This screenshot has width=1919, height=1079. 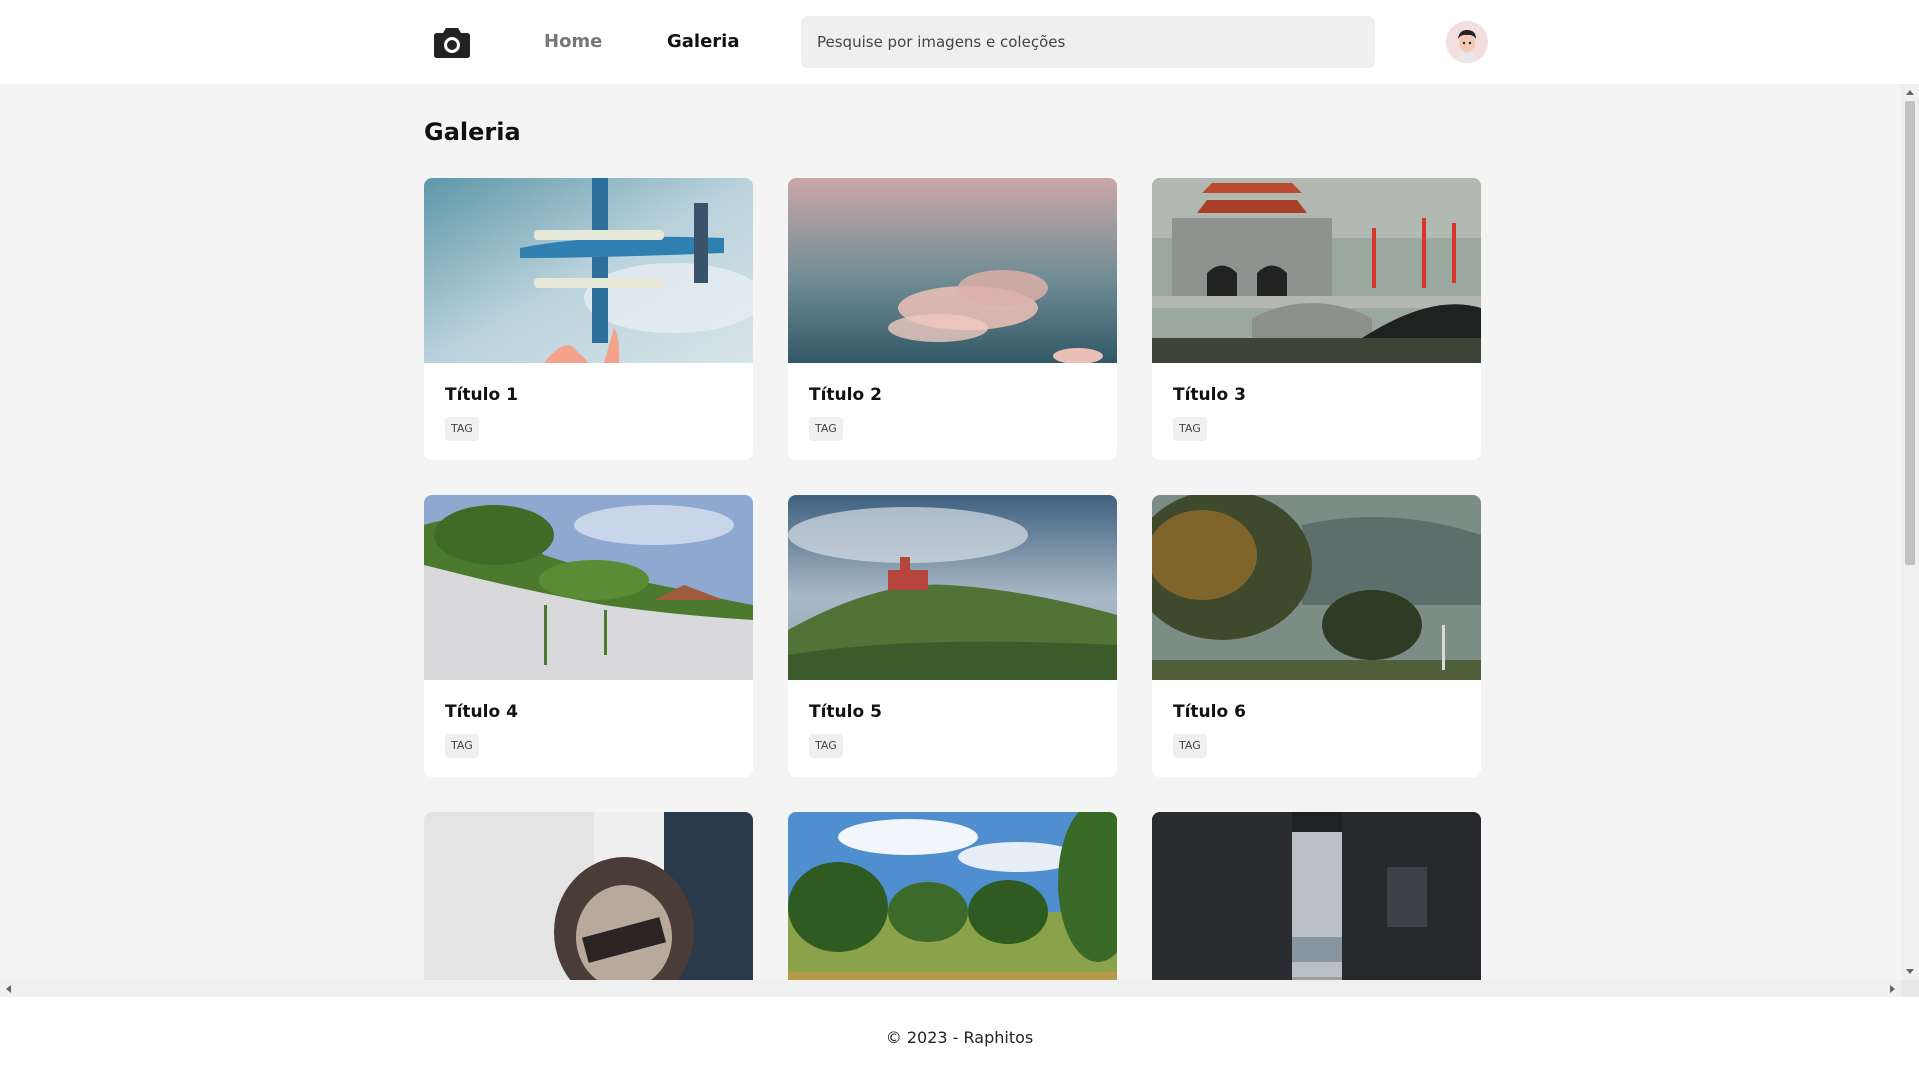 I want to click on avatar-icon, so click(x=1467, y=42).